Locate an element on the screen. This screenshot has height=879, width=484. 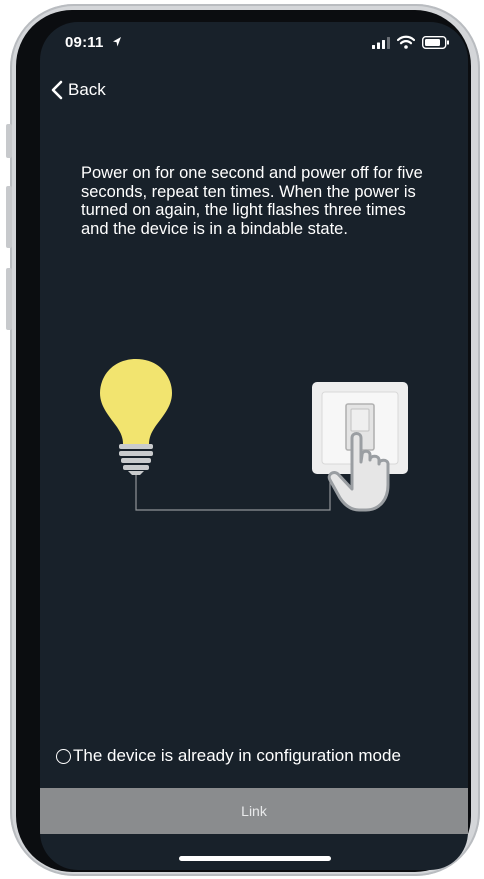
volume-down-button is located at coordinates (9, 299).